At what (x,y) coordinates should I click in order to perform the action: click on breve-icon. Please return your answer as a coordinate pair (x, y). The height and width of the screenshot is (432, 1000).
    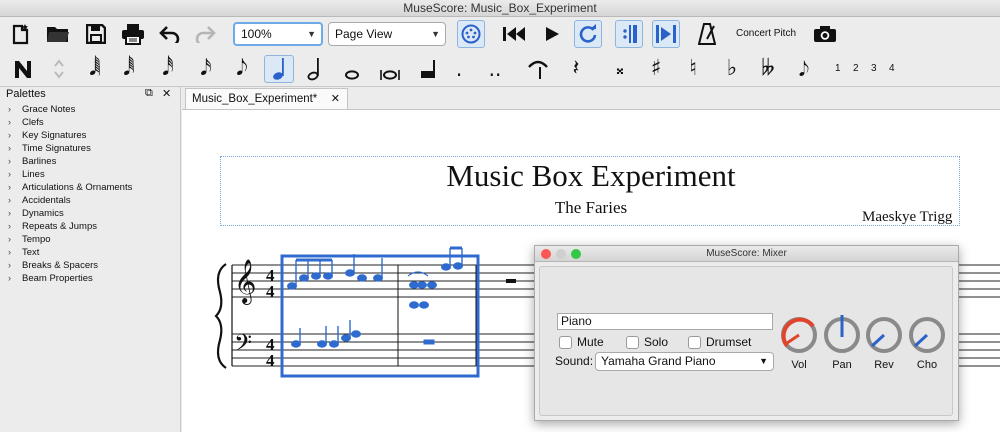
    Looking at the image, I should click on (390, 69).